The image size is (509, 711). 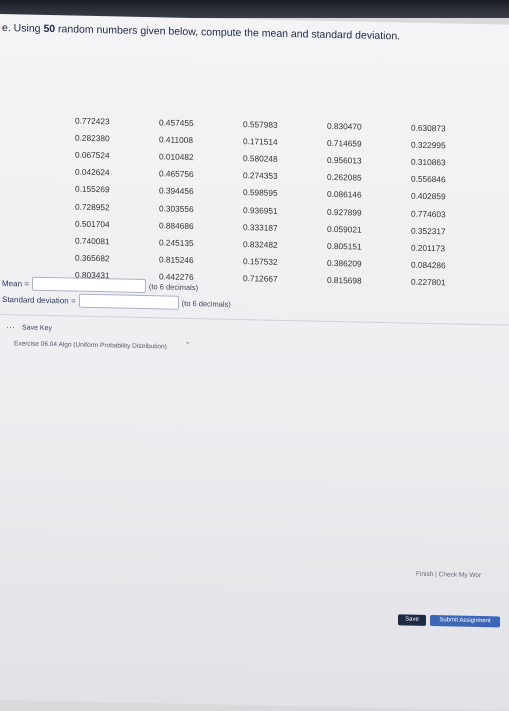 I want to click on table-cell: 0.333187, so click(x=260, y=227).